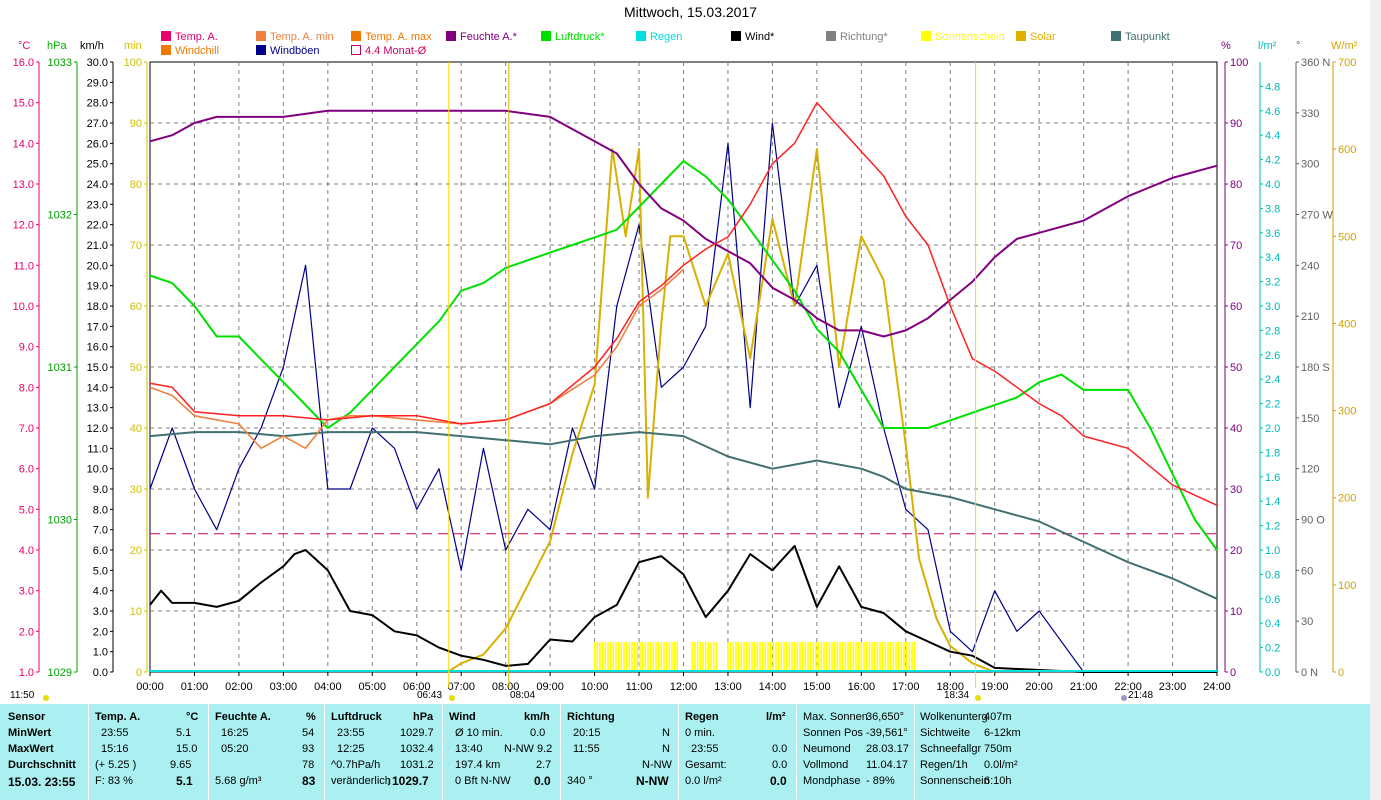 The image size is (1381, 800). I want to click on axis-wind-tick-label: 17.0, so click(97, 327).